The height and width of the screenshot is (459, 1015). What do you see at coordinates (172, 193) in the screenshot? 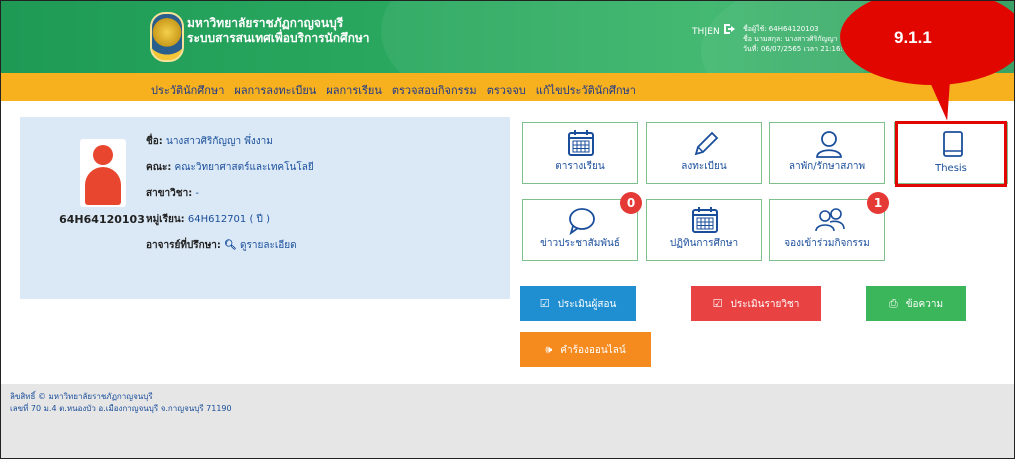
I see `field-major: สาขาวิชา: -` at bounding box center [172, 193].